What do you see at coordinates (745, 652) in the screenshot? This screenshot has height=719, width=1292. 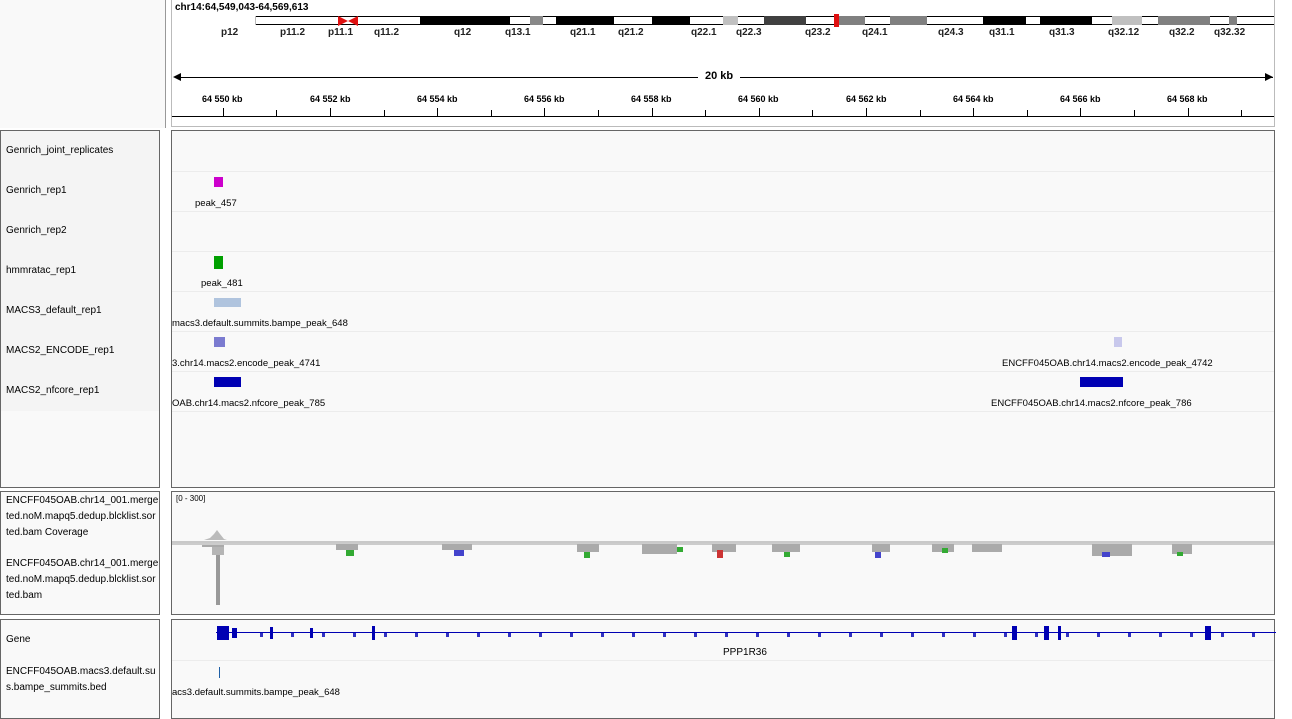 I see `gene-name-label: PPP1R36` at bounding box center [745, 652].